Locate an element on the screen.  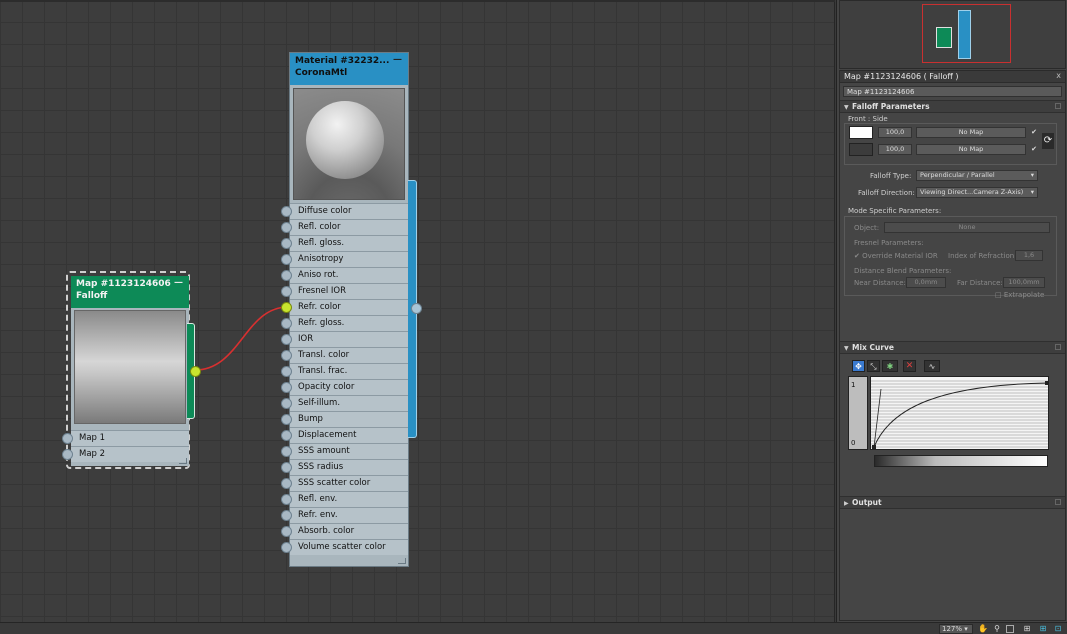
mix-curve-graph is located at coordinates (959, 413).